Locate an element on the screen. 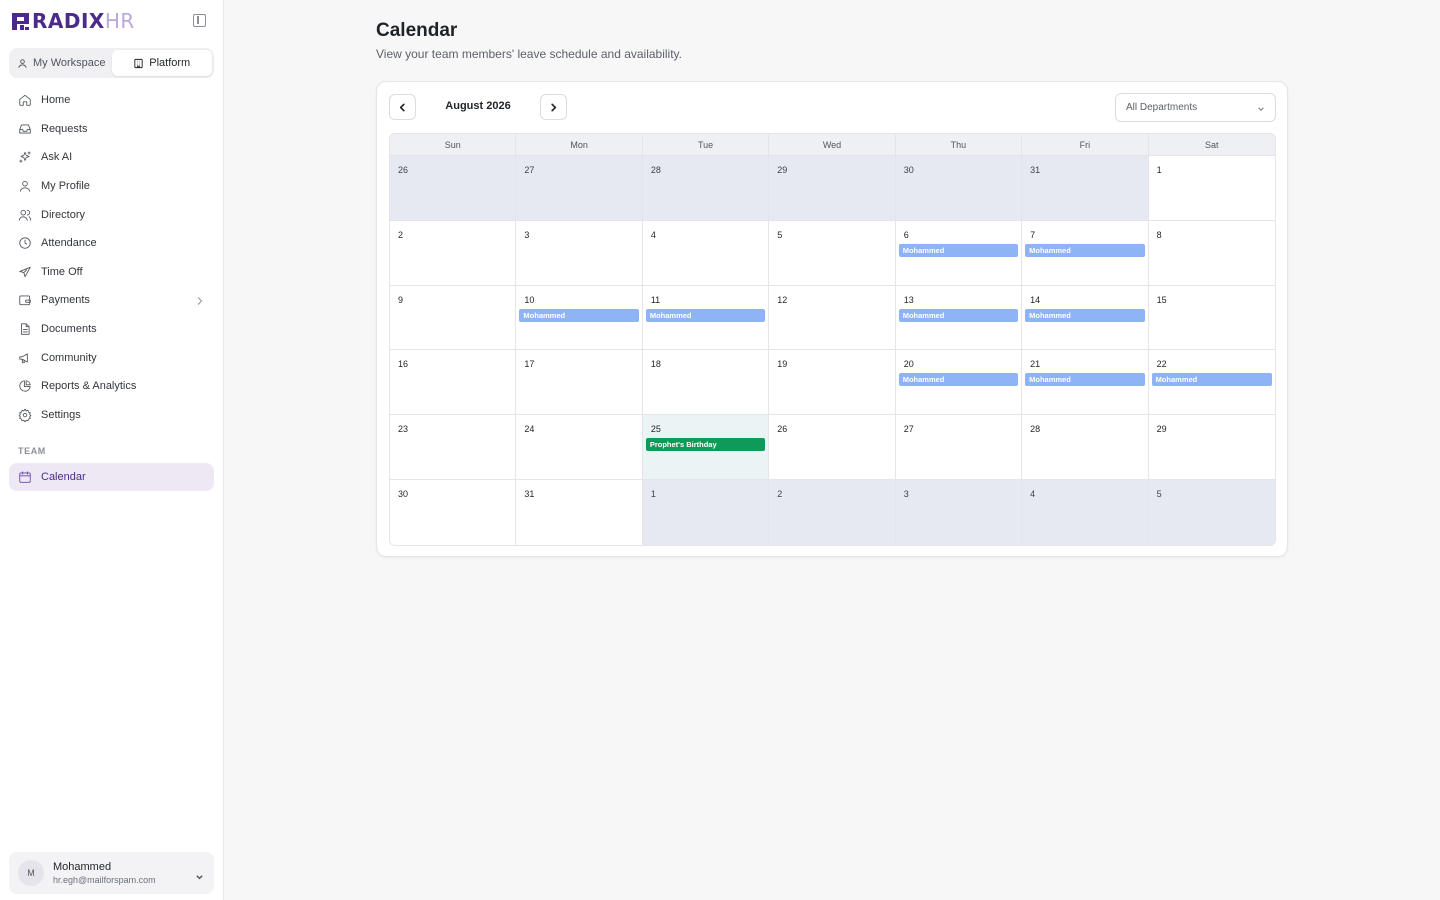 This screenshot has width=1440, height=900. sidebar-item-home: Home is located at coordinates (111, 100).